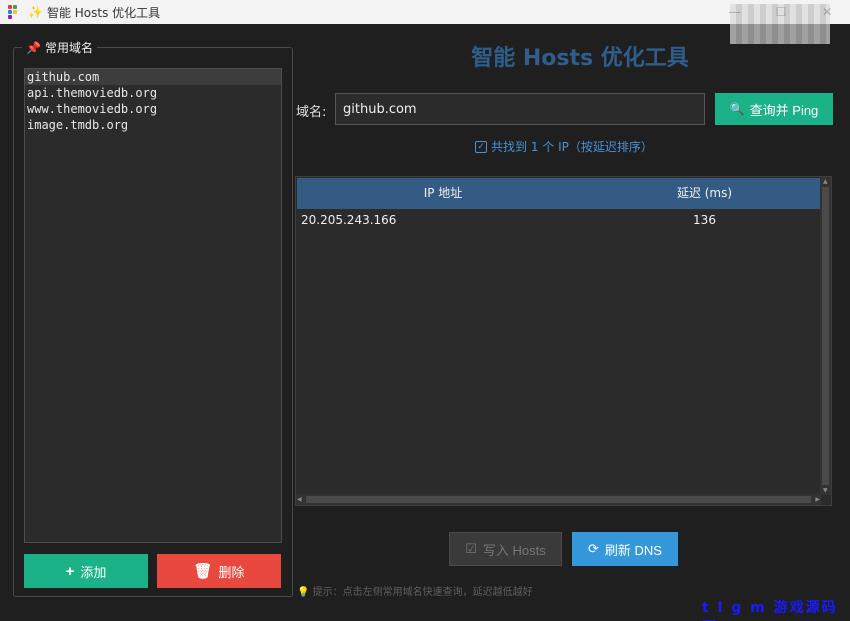 The height and width of the screenshot is (621, 850). Describe the element at coordinates (349, 220) in the screenshot. I see `ip-cell: 20.205.243.166` at that location.